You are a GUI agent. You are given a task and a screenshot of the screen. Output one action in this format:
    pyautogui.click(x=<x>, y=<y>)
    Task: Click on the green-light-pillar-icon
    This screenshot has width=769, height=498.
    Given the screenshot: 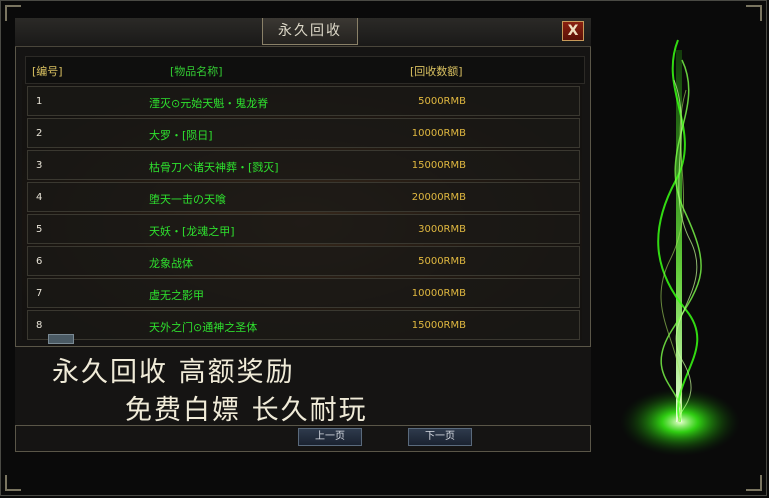 What is the action you would take?
    pyautogui.click(x=680, y=247)
    